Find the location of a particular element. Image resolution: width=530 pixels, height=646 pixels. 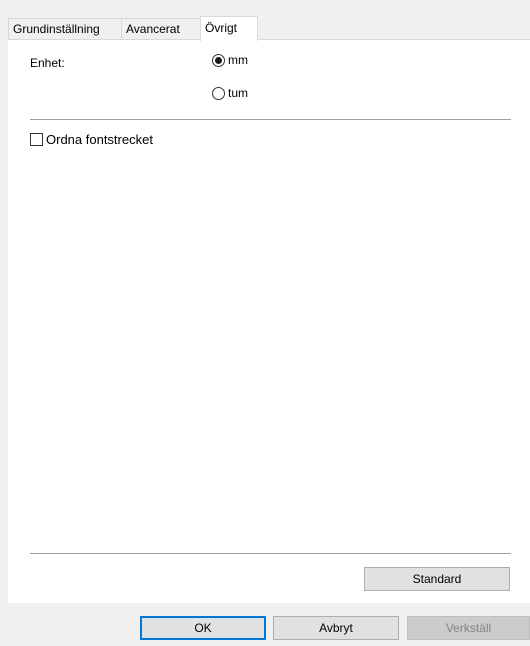

tab-grundinstallning: Grundinställning is located at coordinates (65, 29).